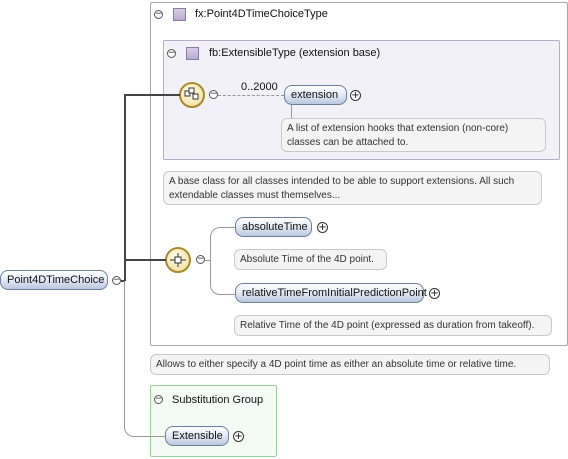 Image resolution: width=568 pixels, height=459 pixels. I want to click on extension-element: extension, so click(315, 95).